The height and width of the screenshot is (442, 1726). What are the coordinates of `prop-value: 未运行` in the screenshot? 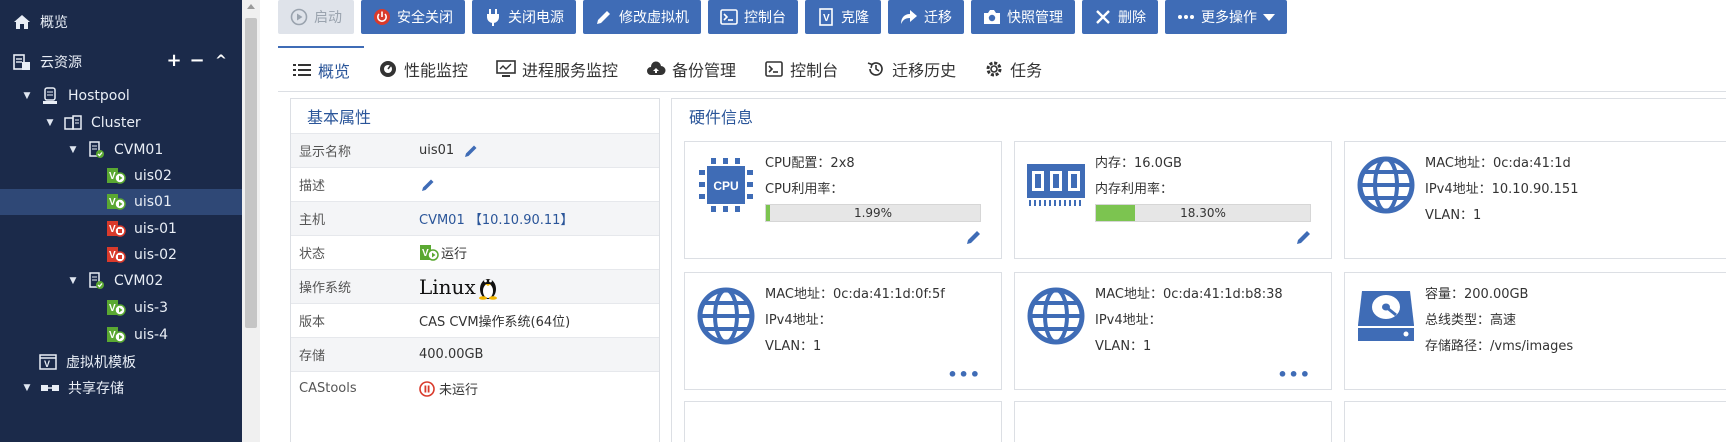 It's located at (448, 388).